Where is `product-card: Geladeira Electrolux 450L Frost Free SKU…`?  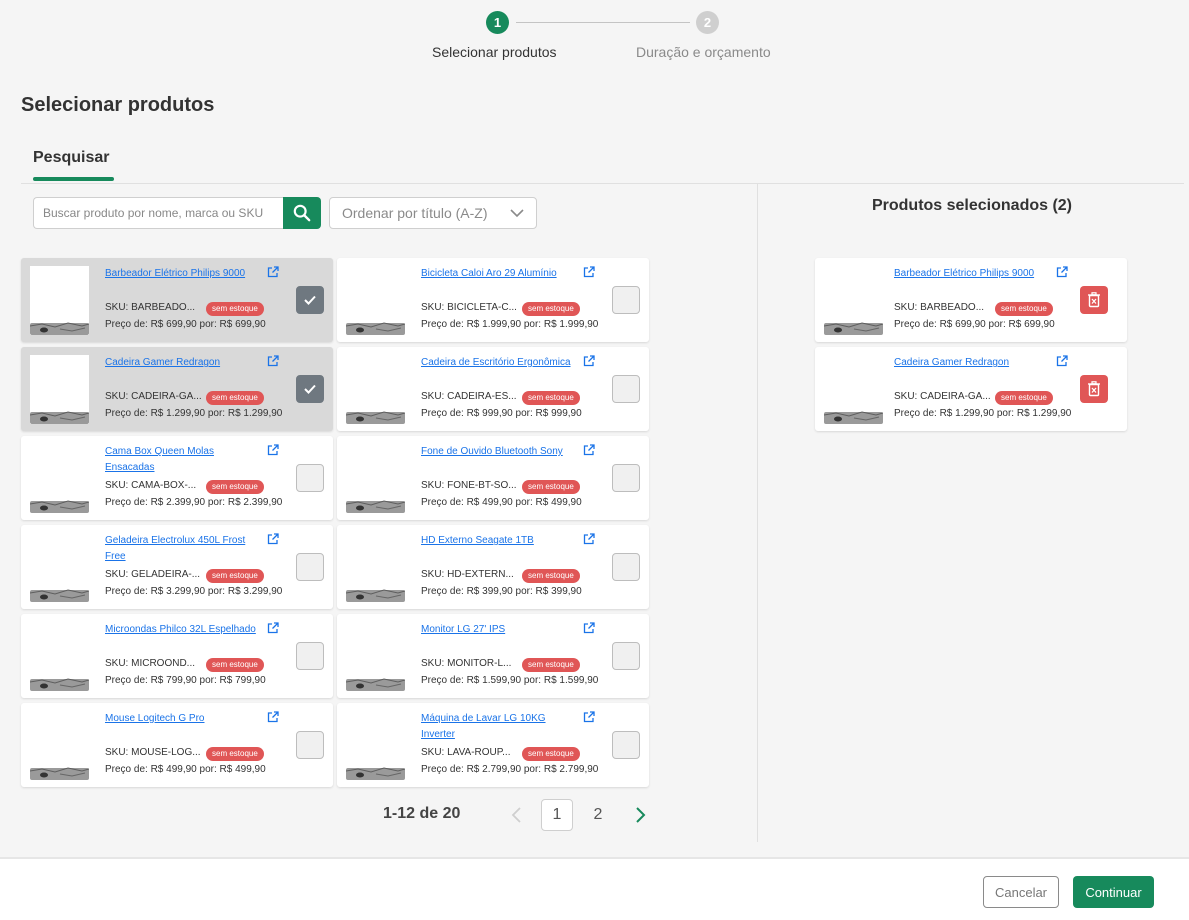 product-card: Geladeira Electrolux 450L Frost Free SKU… is located at coordinates (177, 567).